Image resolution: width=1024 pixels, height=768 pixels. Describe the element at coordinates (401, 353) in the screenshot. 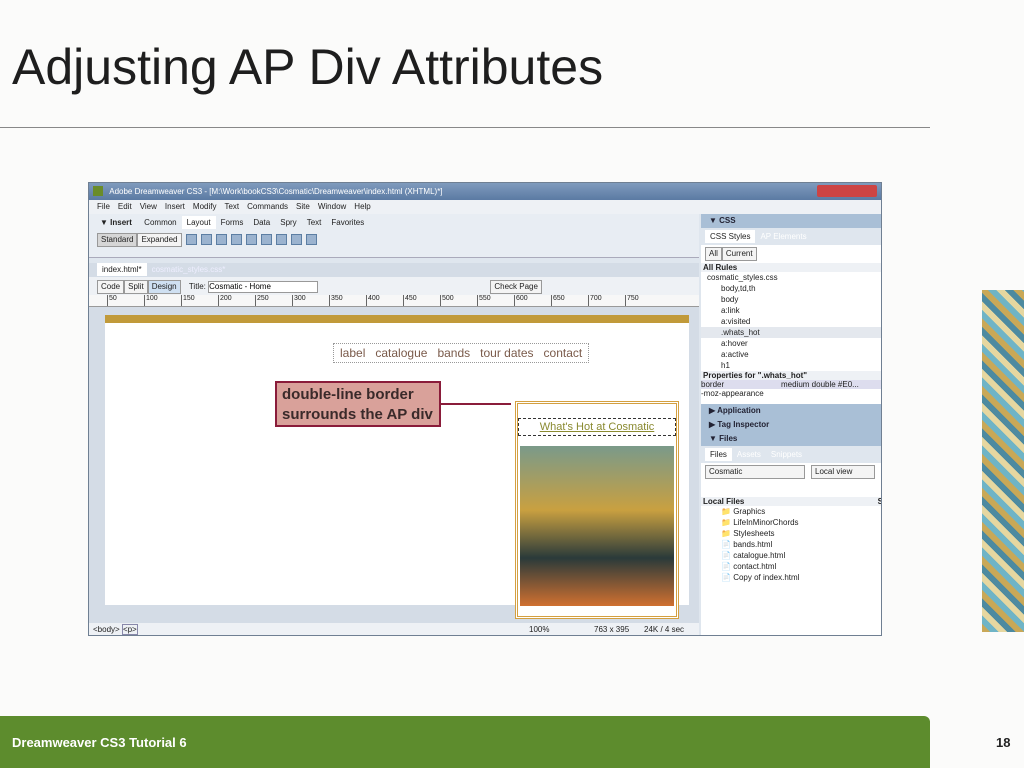

I see `nav-catalogue: catalogue` at that location.